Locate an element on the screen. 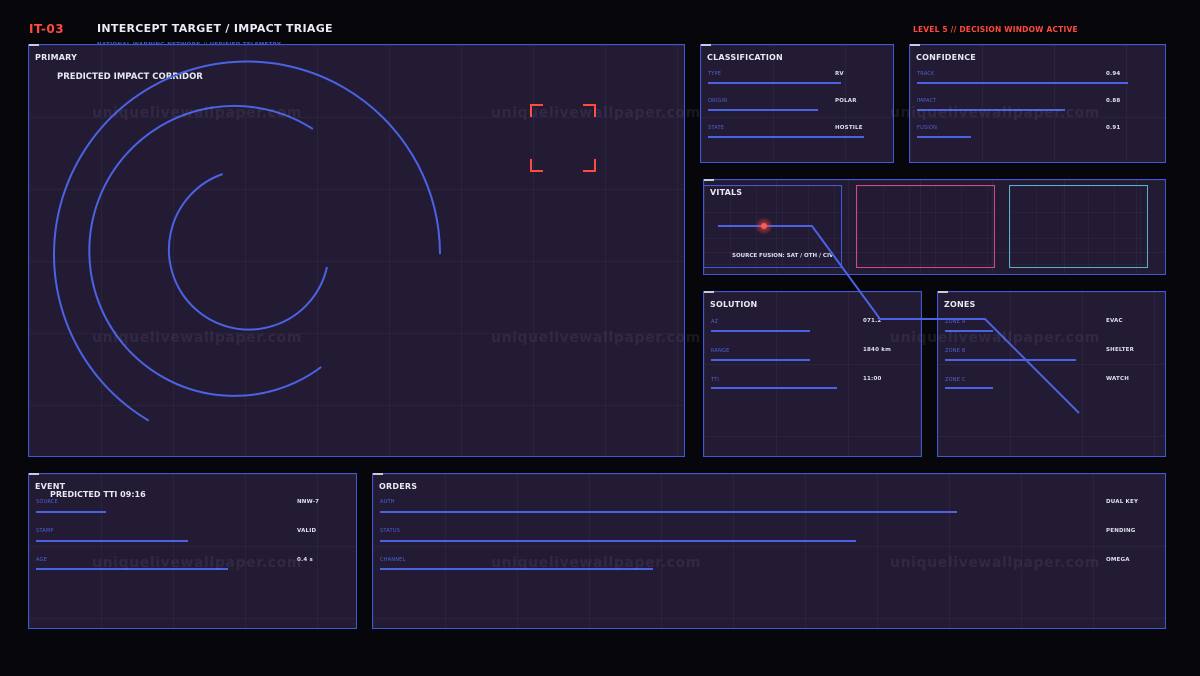 The width and height of the screenshot is (1200, 676). field-value: OMEGA is located at coordinates (1118, 560).